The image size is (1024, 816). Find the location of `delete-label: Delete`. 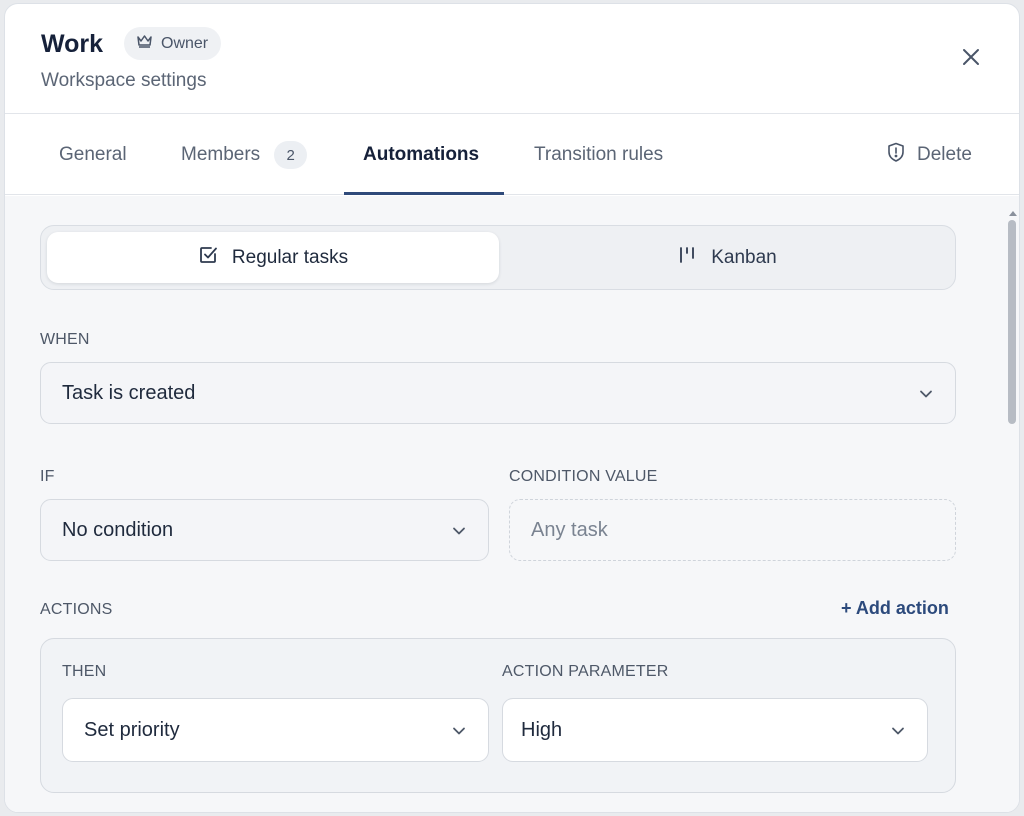

delete-label: Delete is located at coordinates (944, 154).